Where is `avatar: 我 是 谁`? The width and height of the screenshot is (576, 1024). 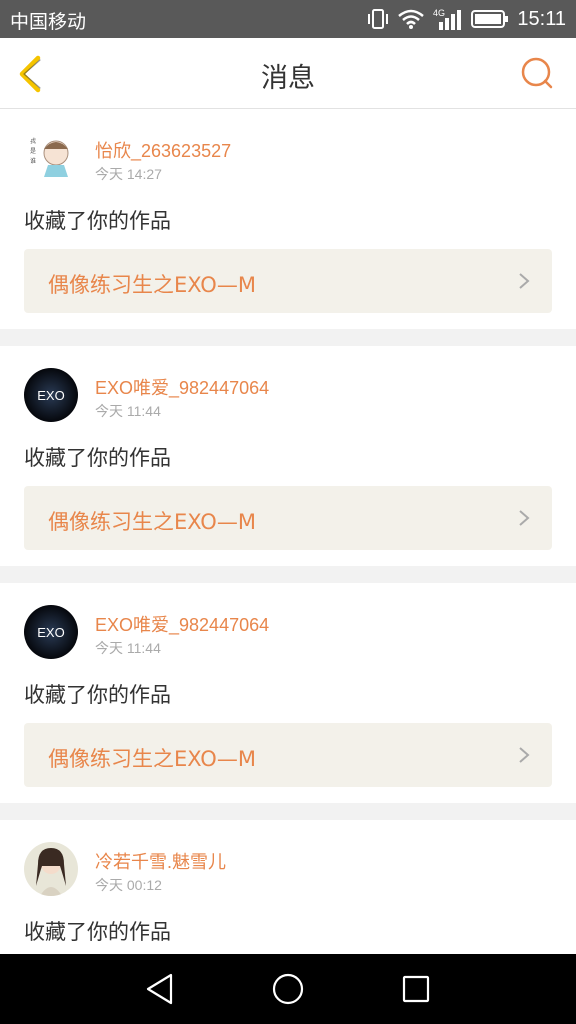 avatar: 我 是 谁 is located at coordinates (51, 158).